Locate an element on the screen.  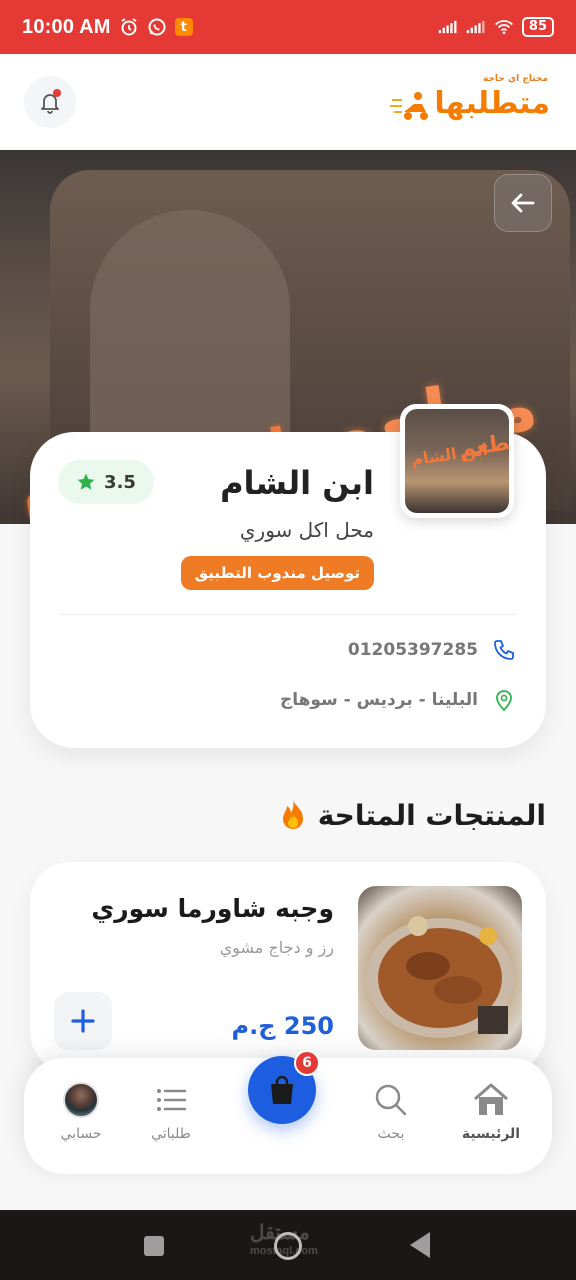
store-thumbnail-image: ابن الشام مطعم is located at coordinates (457, 461).